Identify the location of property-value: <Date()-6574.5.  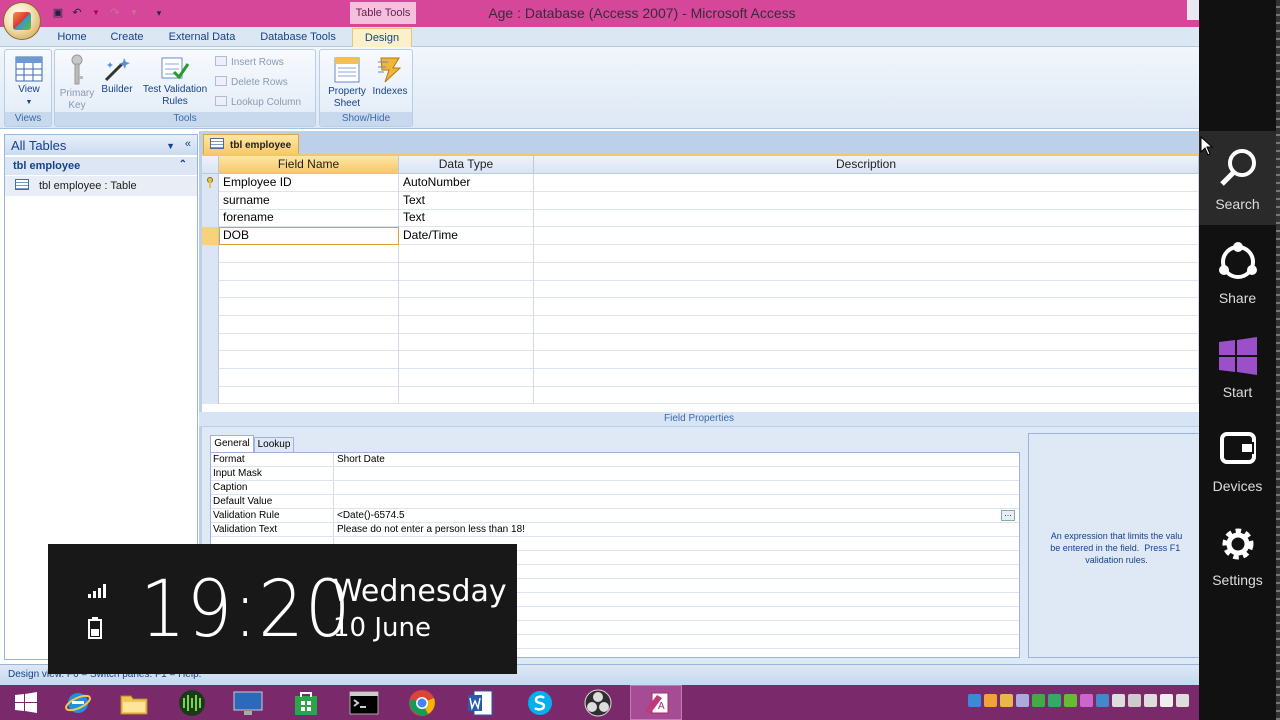
(371, 515).